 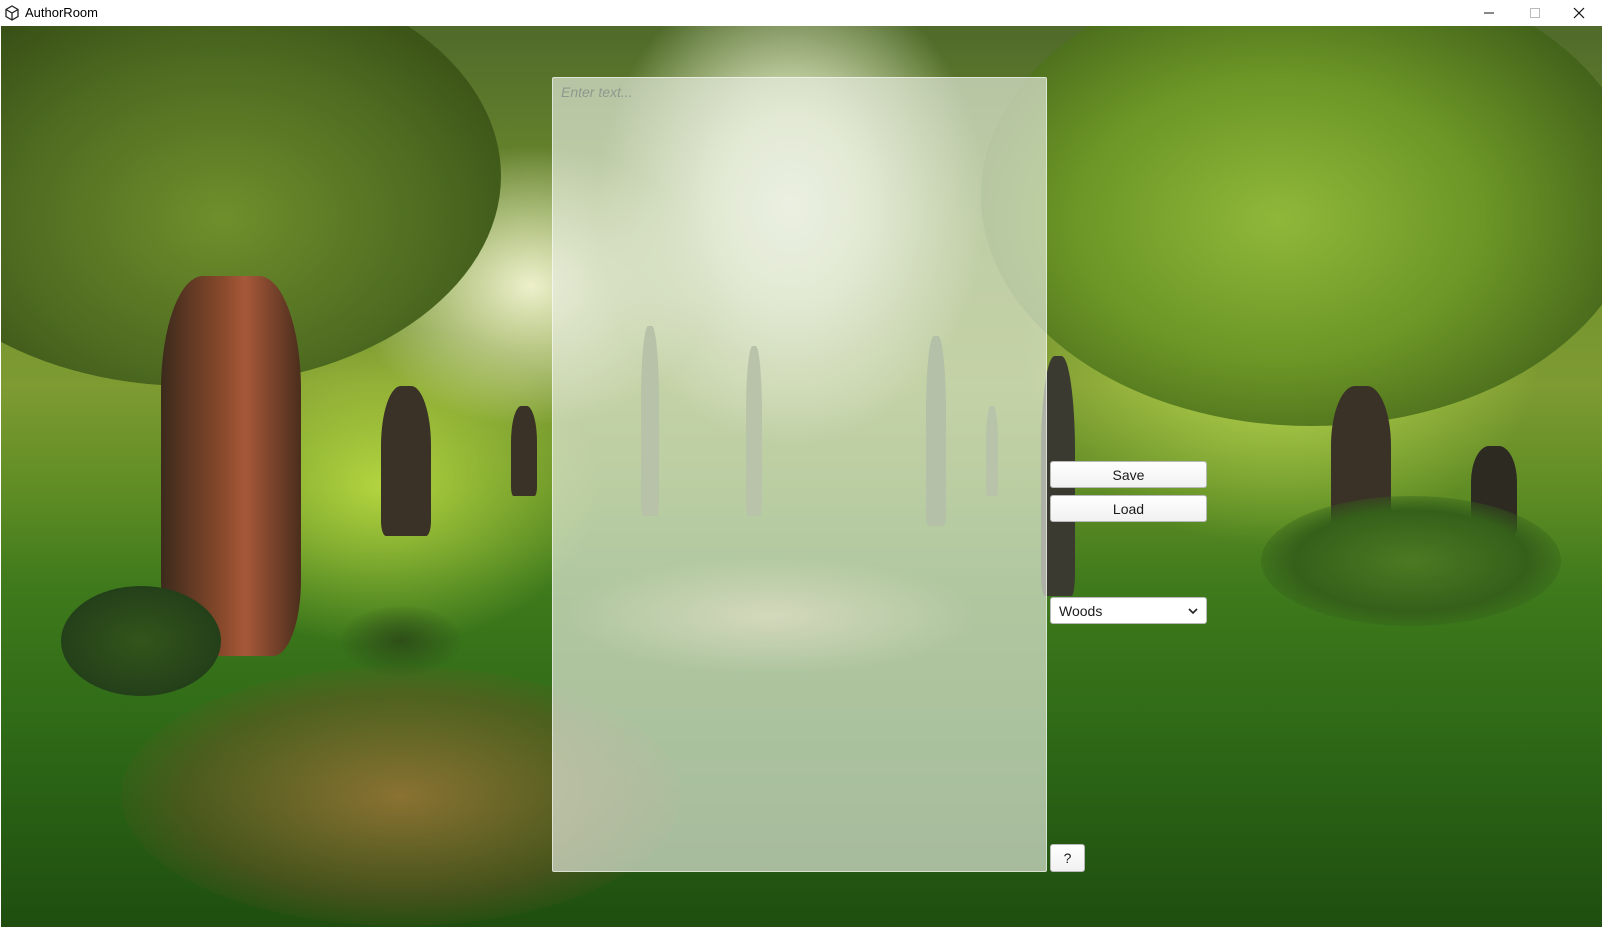 I want to click on maximize-button, so click(x=1535, y=13).